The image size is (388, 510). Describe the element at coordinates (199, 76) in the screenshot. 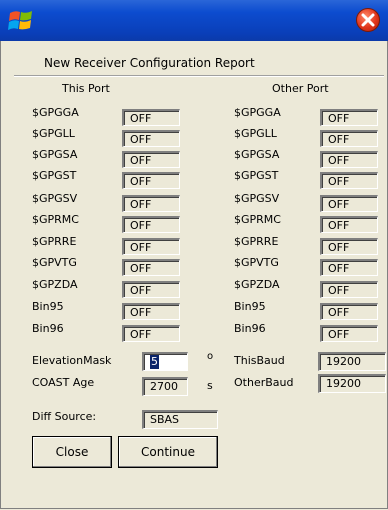

I see `title-separator` at that location.